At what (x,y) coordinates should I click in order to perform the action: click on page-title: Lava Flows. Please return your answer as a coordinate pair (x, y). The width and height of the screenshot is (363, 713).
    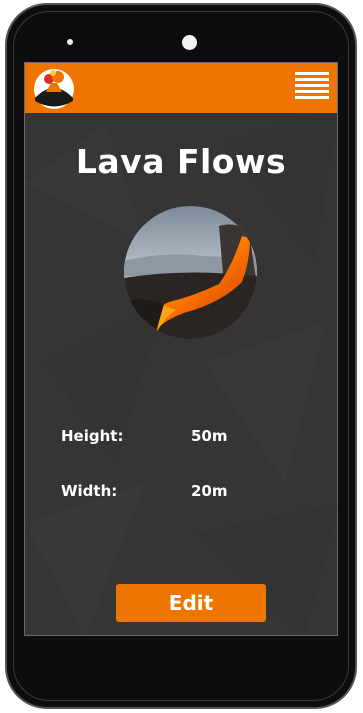
    Looking at the image, I should click on (181, 161).